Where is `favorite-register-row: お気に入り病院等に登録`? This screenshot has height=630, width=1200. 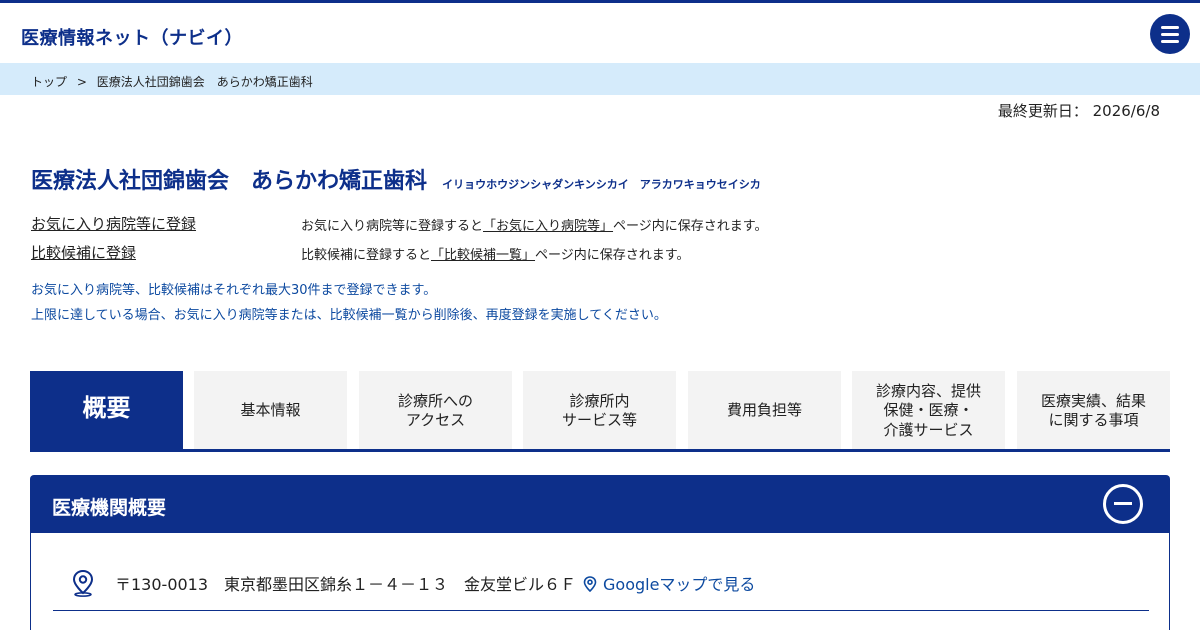
favorite-register-row: お気に入り病院等に登録 is located at coordinates (113, 223).